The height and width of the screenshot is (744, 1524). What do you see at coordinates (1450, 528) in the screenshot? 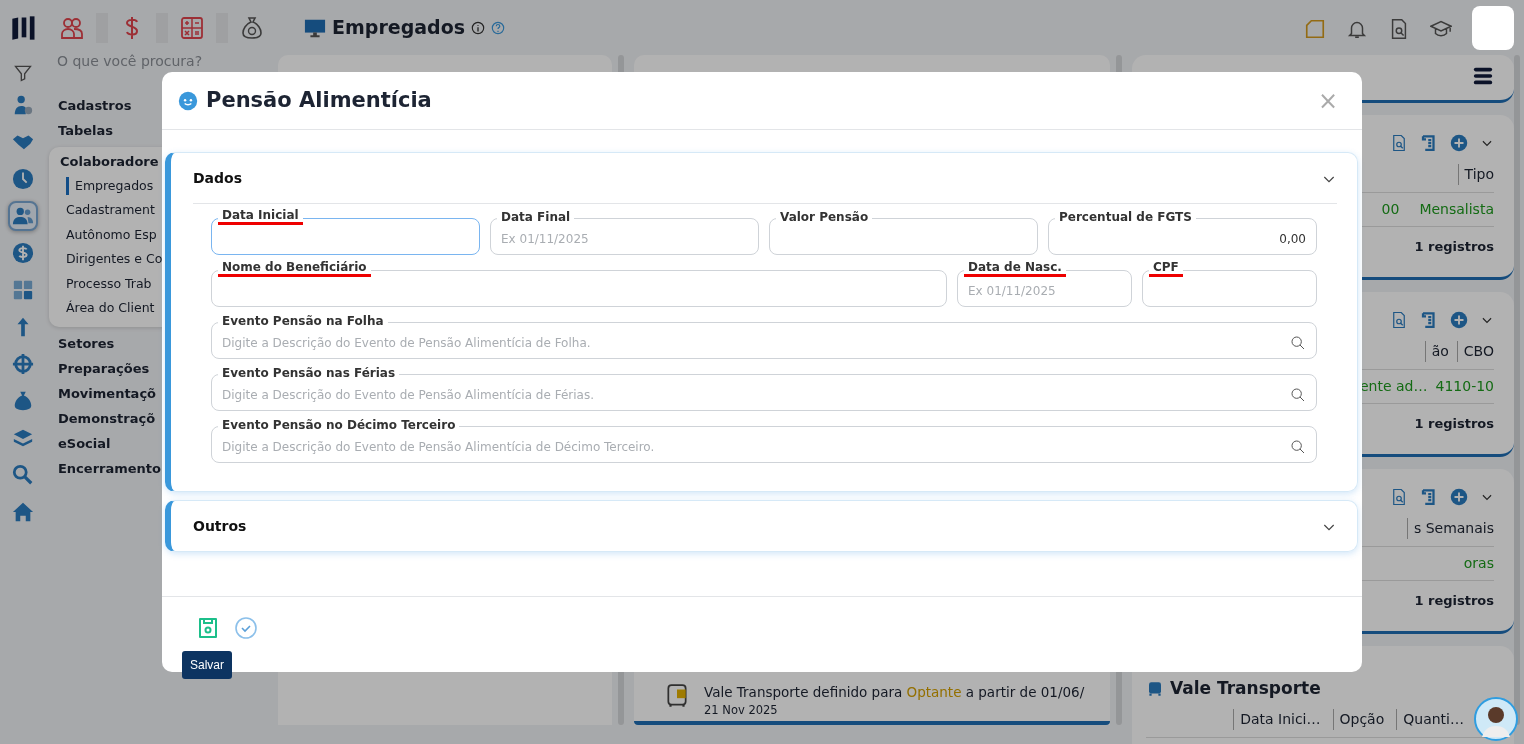
I see `column-header: s Semanais` at bounding box center [1450, 528].